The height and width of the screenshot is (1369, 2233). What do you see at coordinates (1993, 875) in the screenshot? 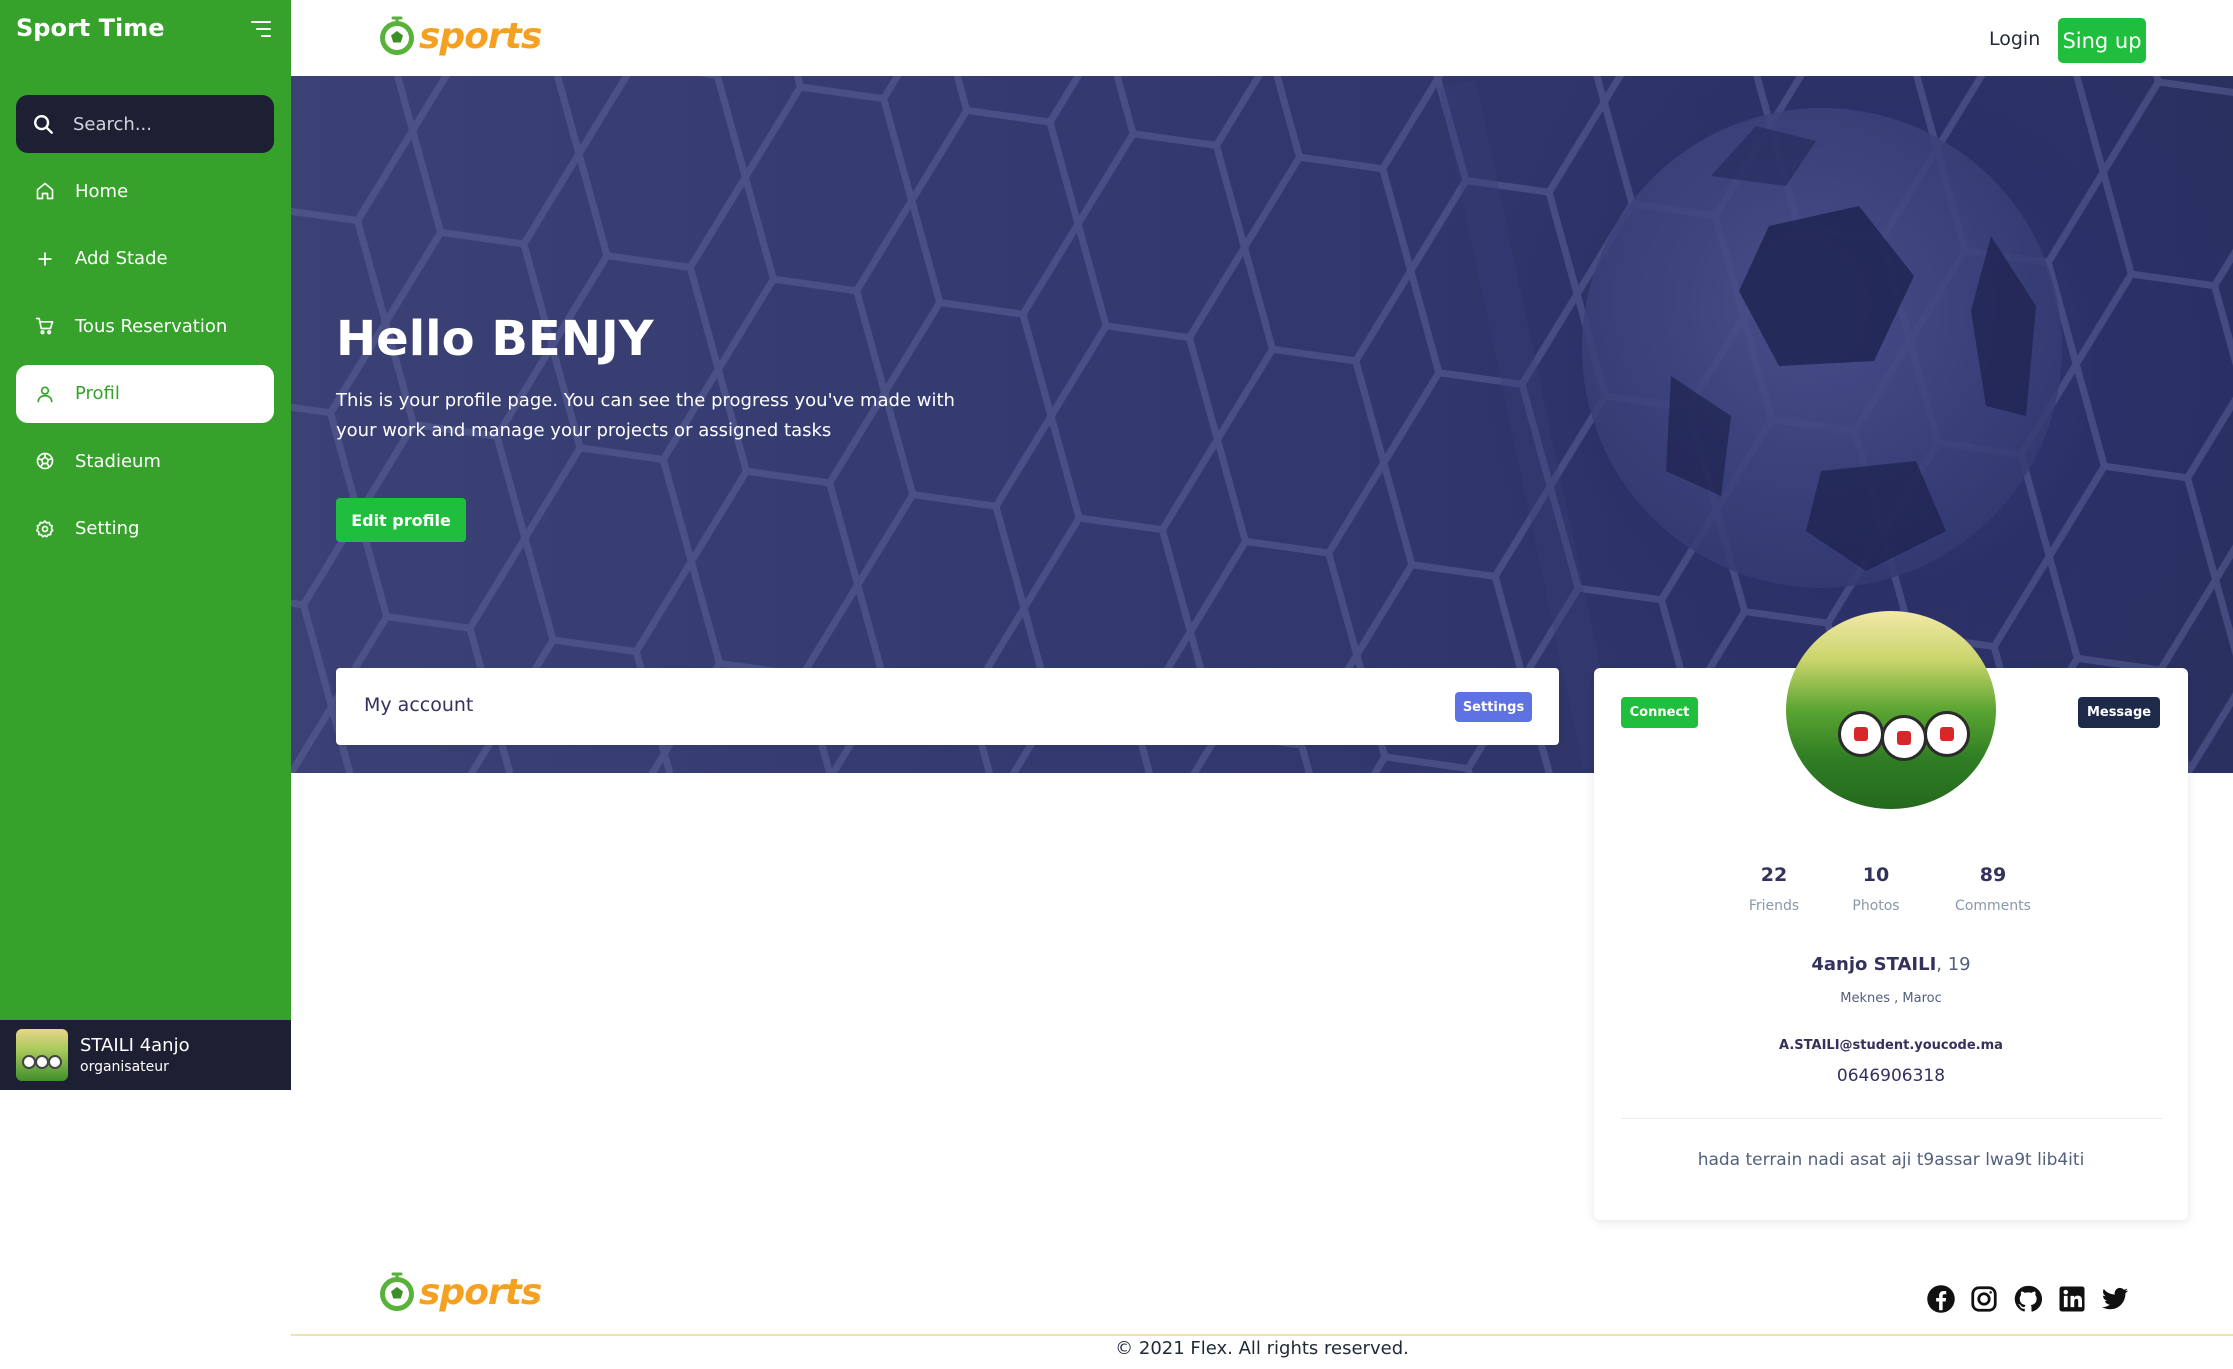
I see `stat-value: 89` at bounding box center [1993, 875].